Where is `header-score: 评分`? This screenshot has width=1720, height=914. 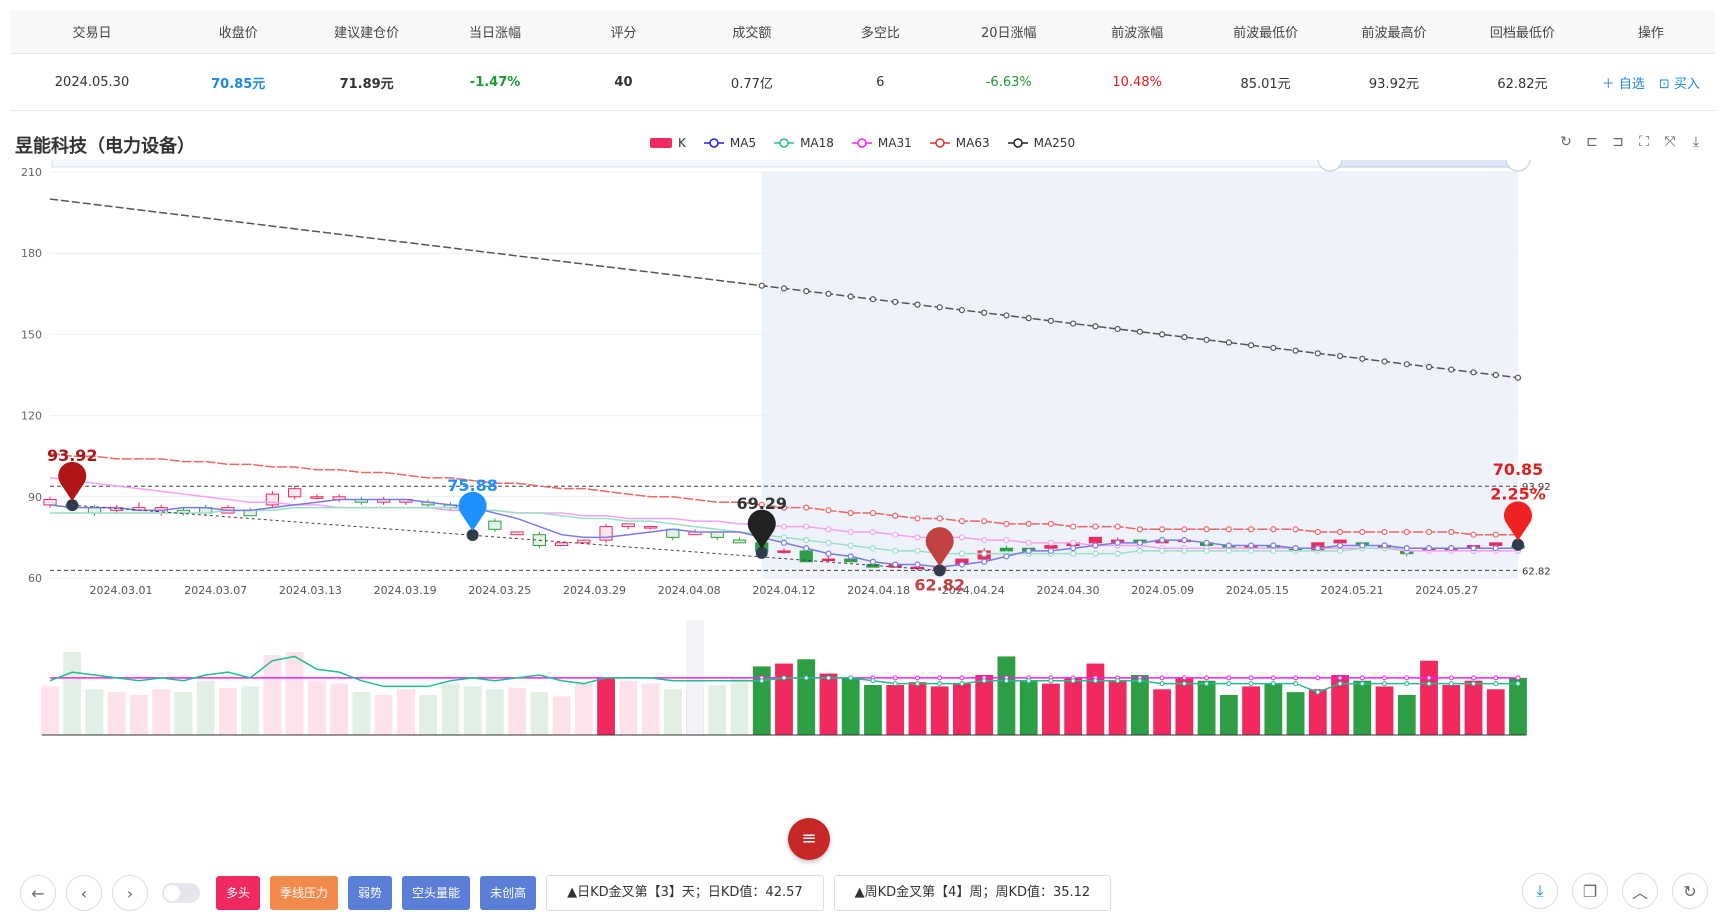
header-score: 评分 is located at coordinates (623, 33).